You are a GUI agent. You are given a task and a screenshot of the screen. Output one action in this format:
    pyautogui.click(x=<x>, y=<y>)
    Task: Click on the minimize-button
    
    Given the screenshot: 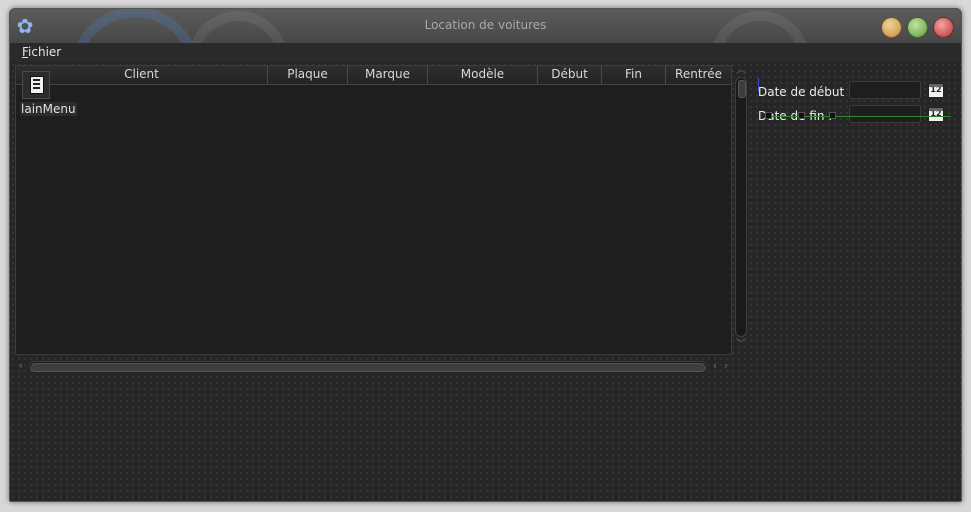 What is the action you would take?
    pyautogui.click(x=891, y=27)
    